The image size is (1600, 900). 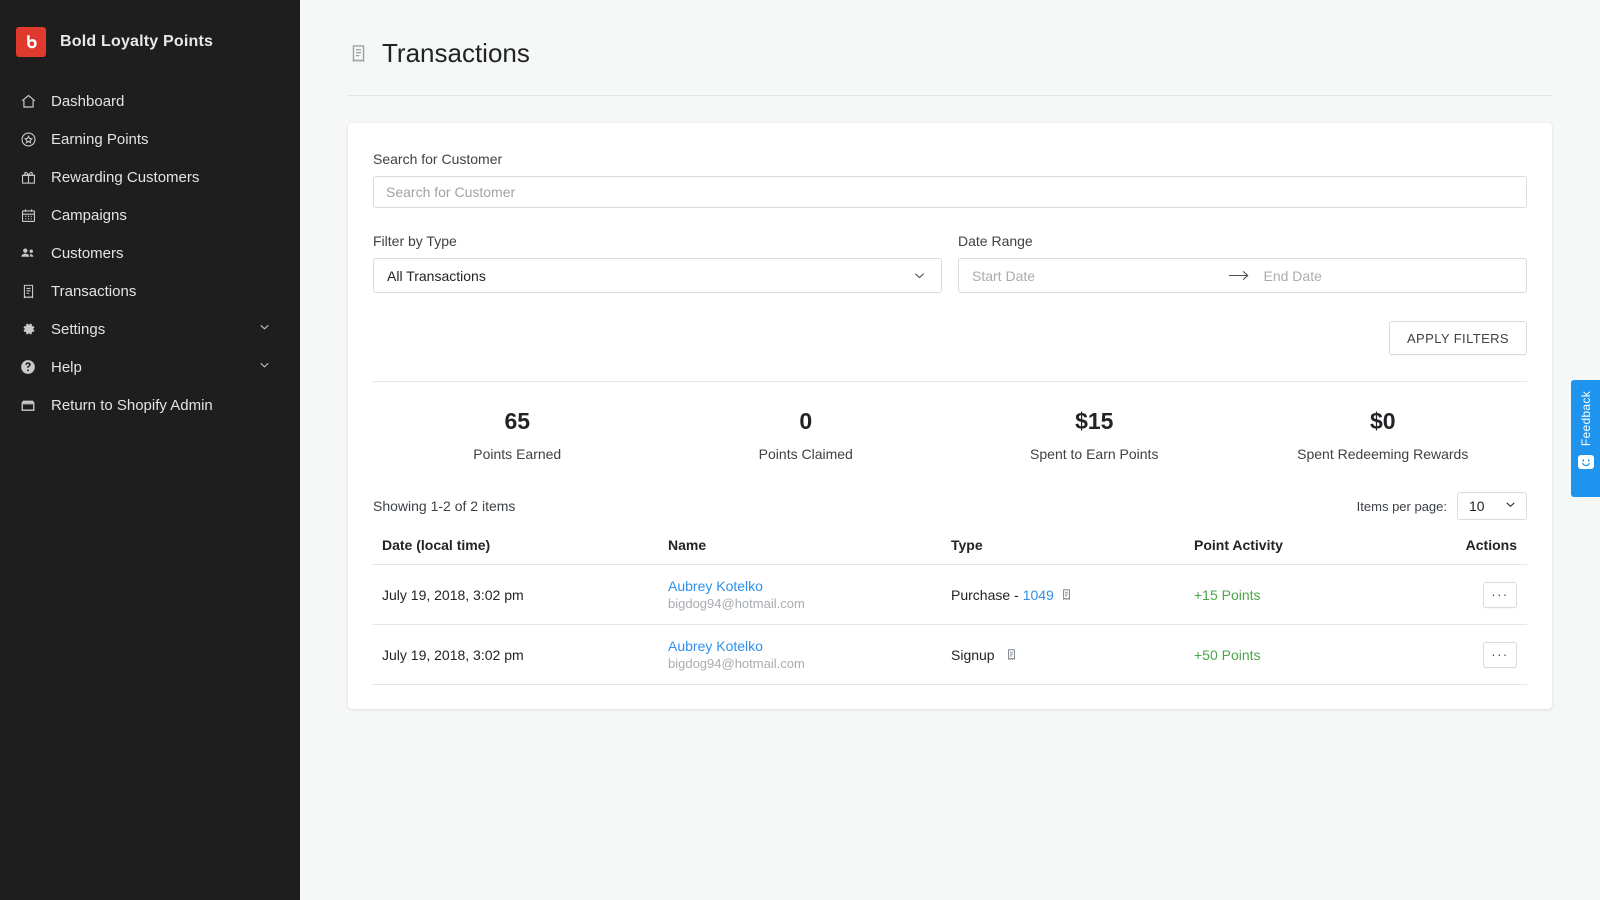 What do you see at coordinates (1491, 545) in the screenshot?
I see `column-header-actions: Actions` at bounding box center [1491, 545].